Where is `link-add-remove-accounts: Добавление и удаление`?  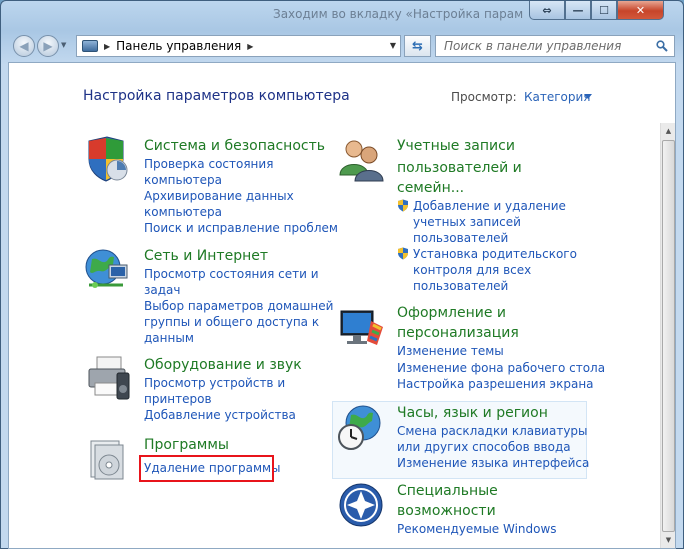
link-add-remove-accounts: Добавление и удаление is located at coordinates (481, 206).